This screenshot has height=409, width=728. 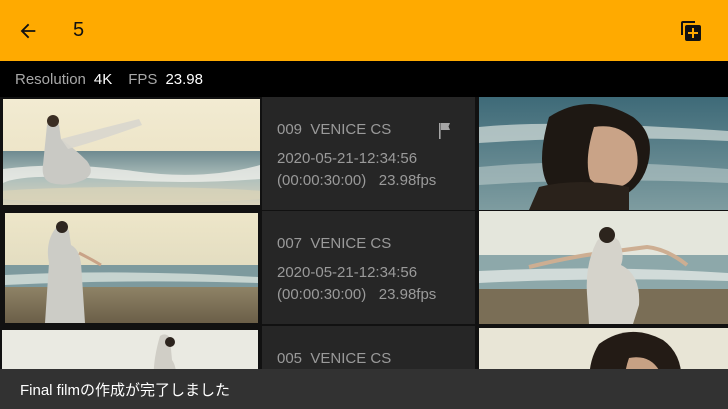 What do you see at coordinates (50, 79) in the screenshot?
I see `resolution-label: Resolution` at bounding box center [50, 79].